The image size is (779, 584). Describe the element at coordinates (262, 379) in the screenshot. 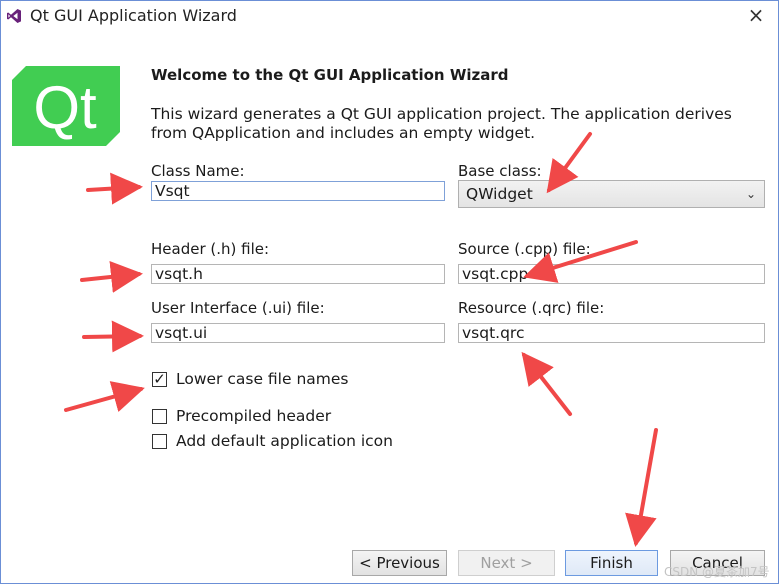

I see `lower-case-label: Lower case file names` at that location.